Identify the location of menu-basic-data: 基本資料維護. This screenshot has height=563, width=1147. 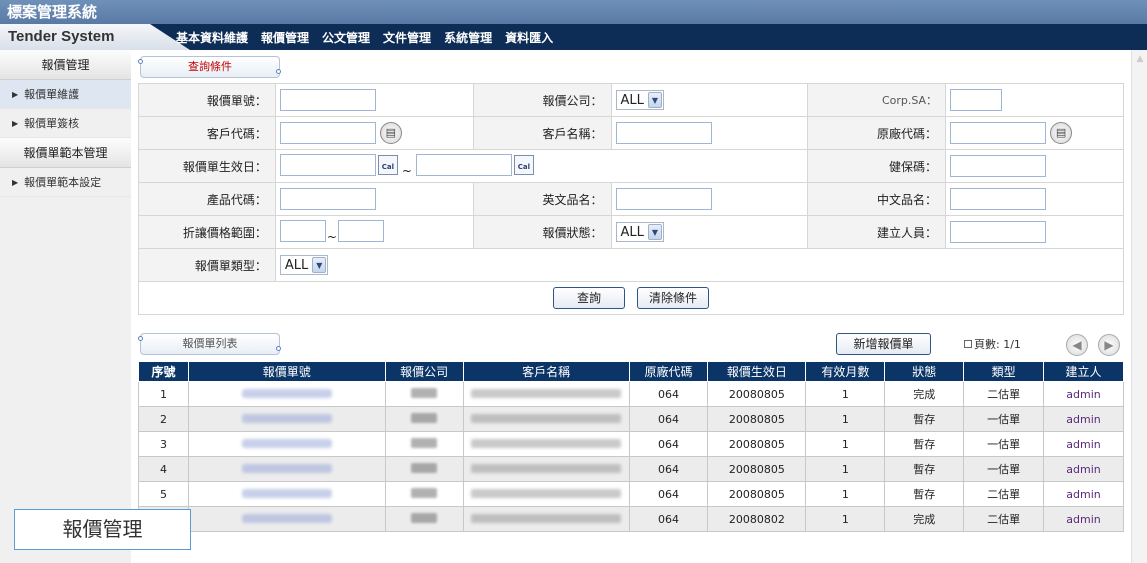
(212, 37).